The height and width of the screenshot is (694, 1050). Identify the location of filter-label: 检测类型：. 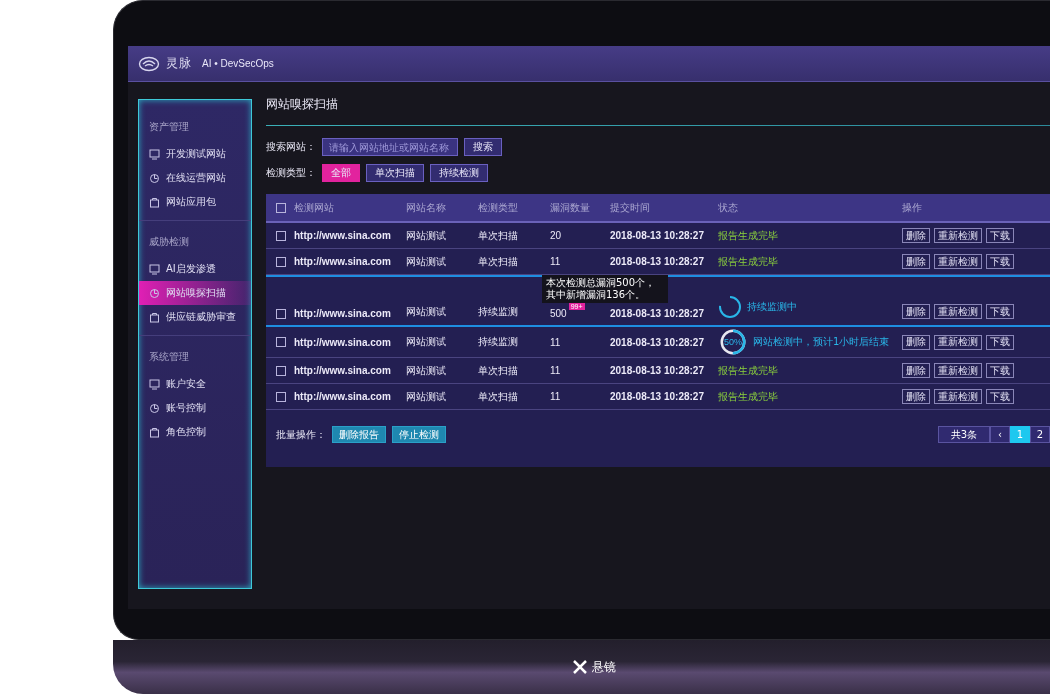
(291, 173).